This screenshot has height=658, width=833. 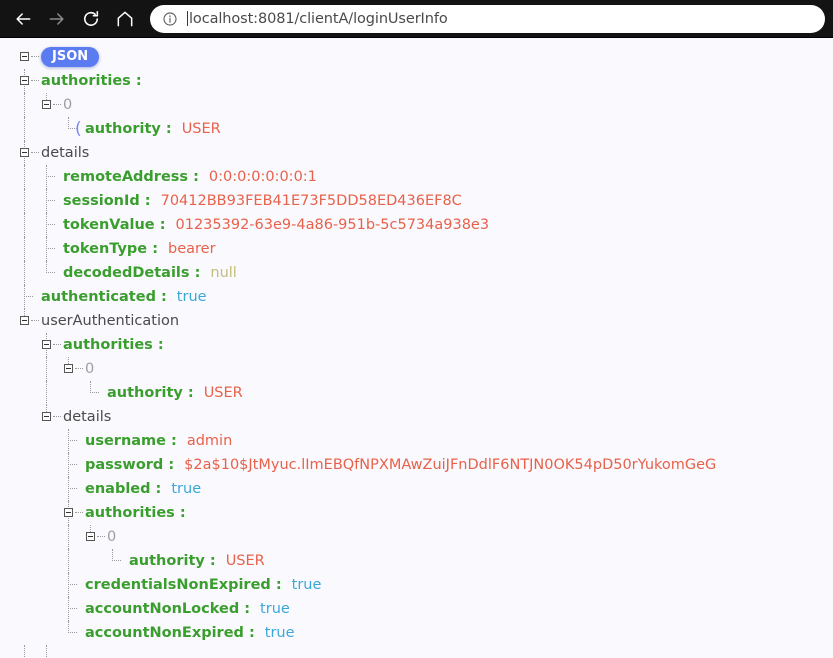 What do you see at coordinates (57, 19) in the screenshot?
I see `forward-button` at bounding box center [57, 19].